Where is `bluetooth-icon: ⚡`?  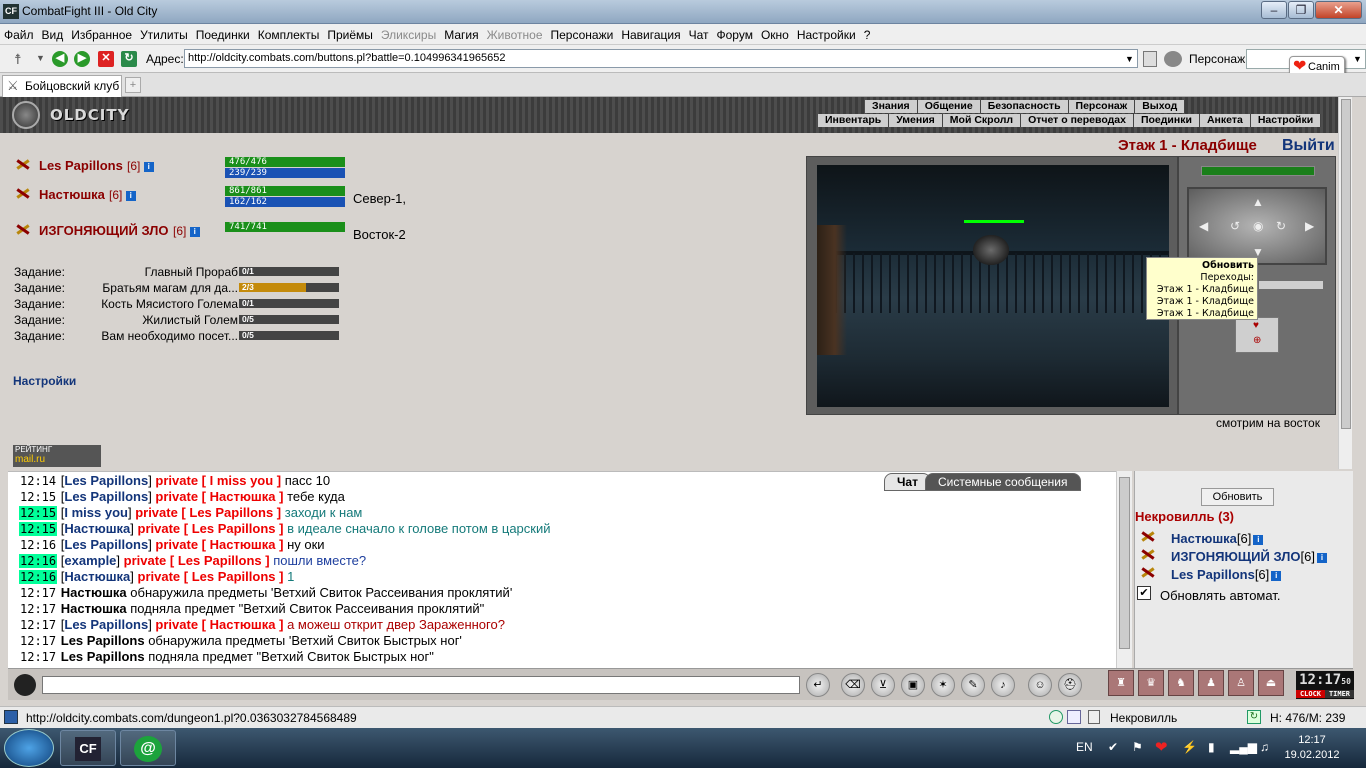 bluetooth-icon: ⚡ is located at coordinates (1189, 747).